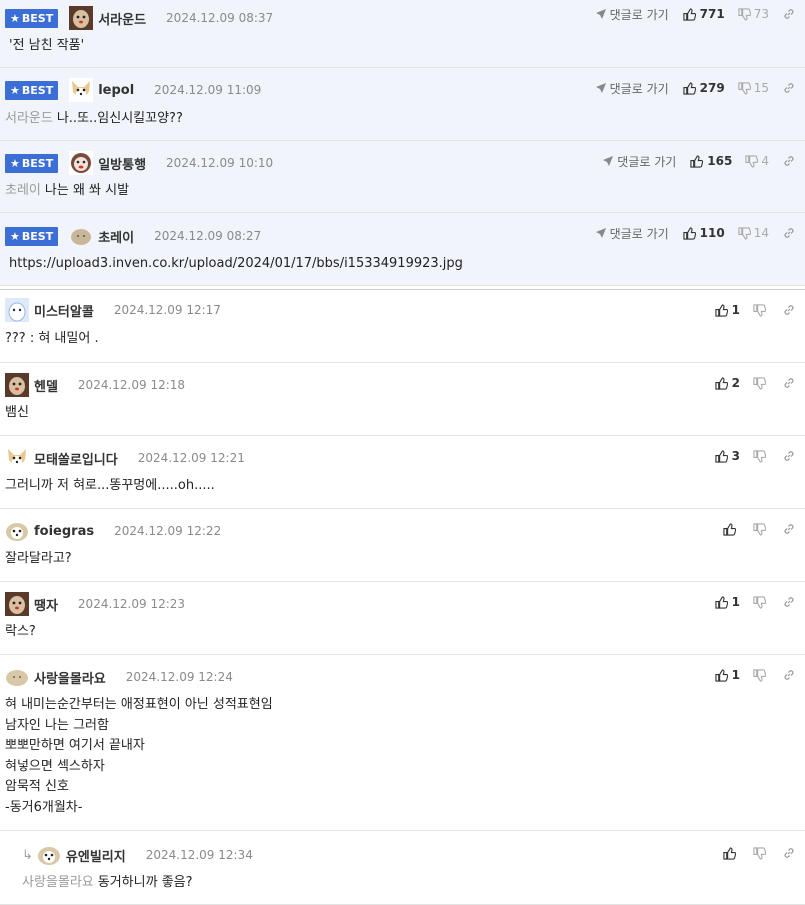 The image size is (805, 905). I want to click on timestamp: 2024.12.09 12:24, so click(179, 677).